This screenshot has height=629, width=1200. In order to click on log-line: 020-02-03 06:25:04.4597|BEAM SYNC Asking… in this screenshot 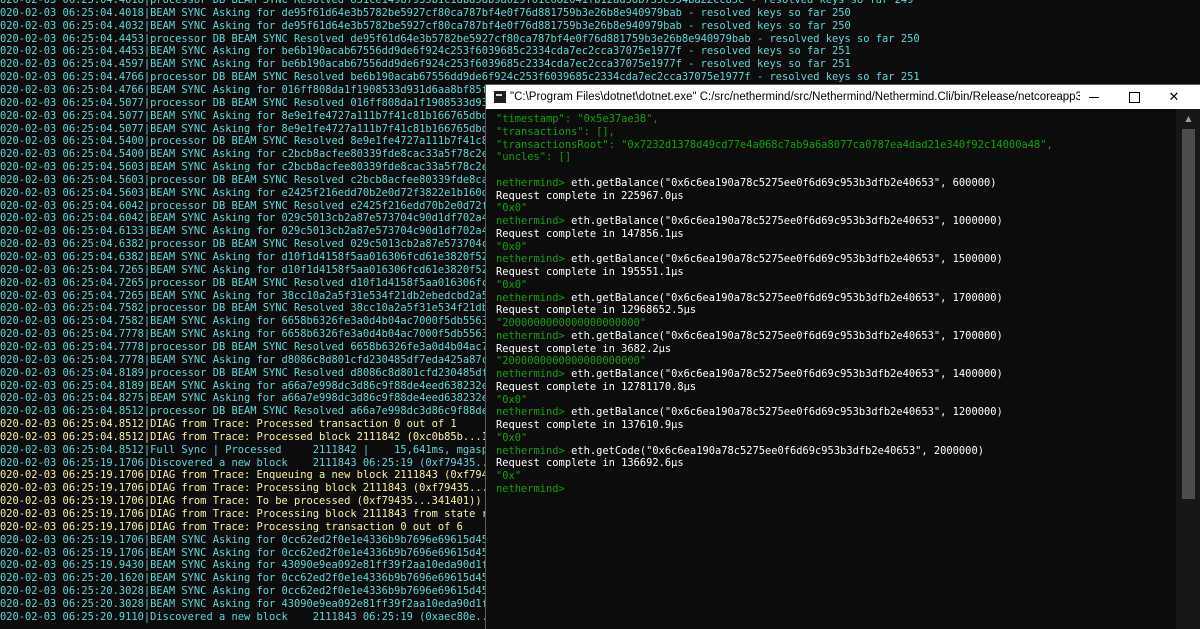, I will do `click(425, 64)`.